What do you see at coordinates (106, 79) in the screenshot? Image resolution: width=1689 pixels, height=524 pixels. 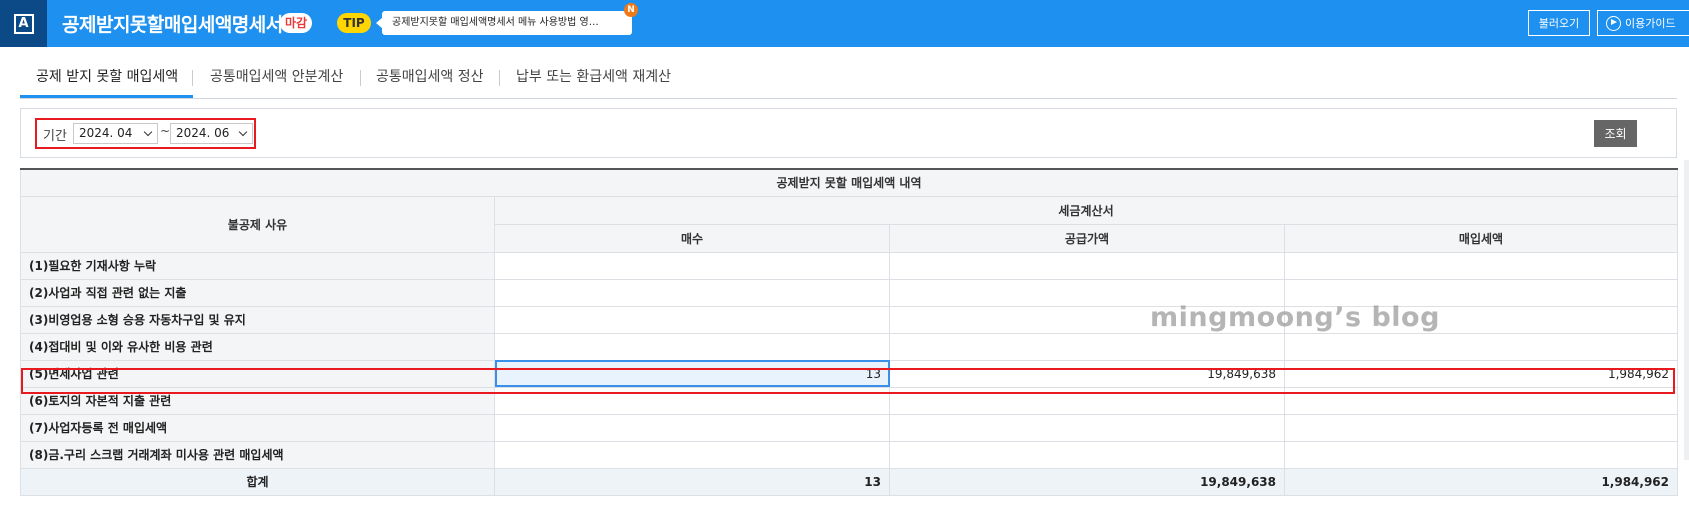 I see `tab-non-deductible: 공제 받지 못할 매입세액` at bounding box center [106, 79].